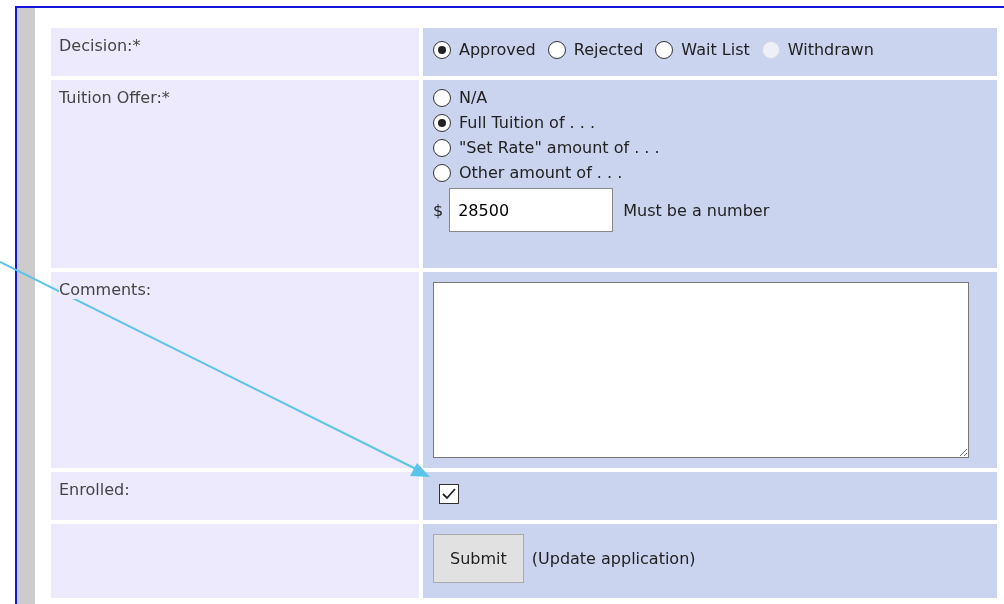  What do you see at coordinates (707, 122) in the screenshot?
I see `radio-option: Full Tuition of . . .` at bounding box center [707, 122].